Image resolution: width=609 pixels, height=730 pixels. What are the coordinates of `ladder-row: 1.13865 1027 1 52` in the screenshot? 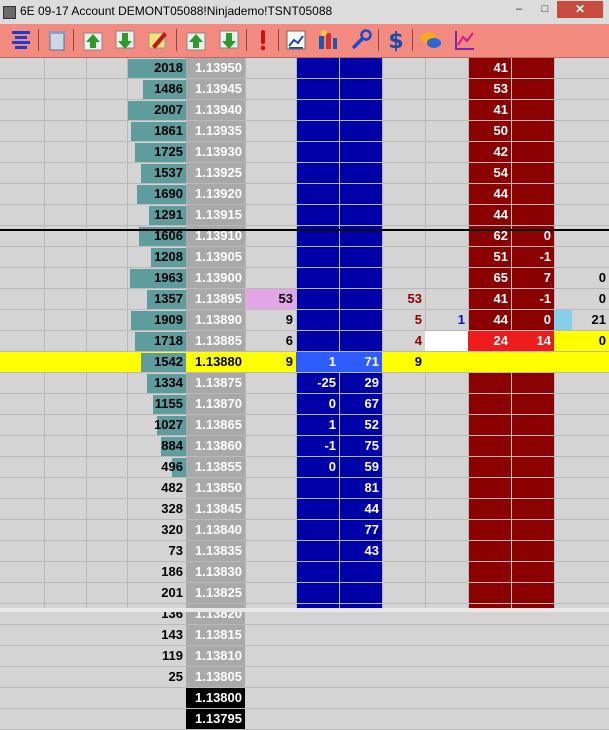 It's located at (304, 425).